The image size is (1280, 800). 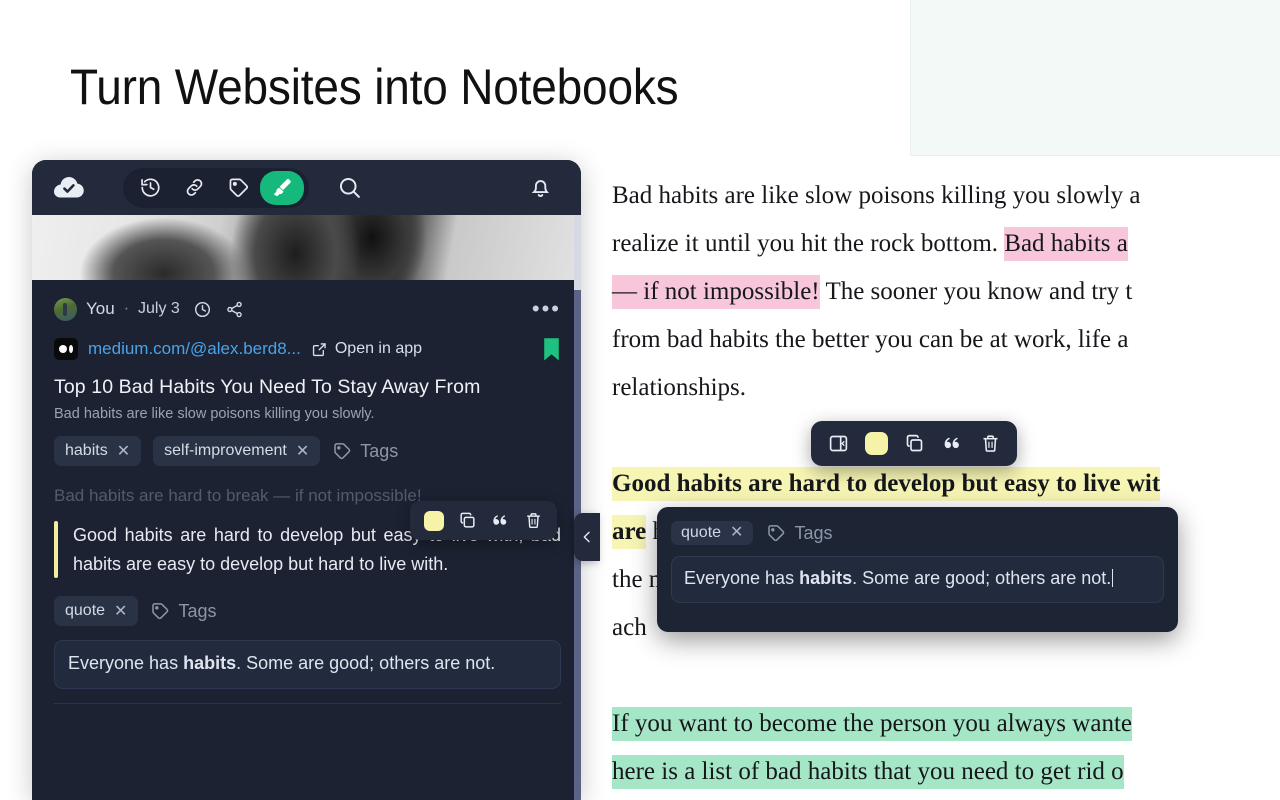 I want to click on sidebar-collapse-handle, so click(x=587, y=537).